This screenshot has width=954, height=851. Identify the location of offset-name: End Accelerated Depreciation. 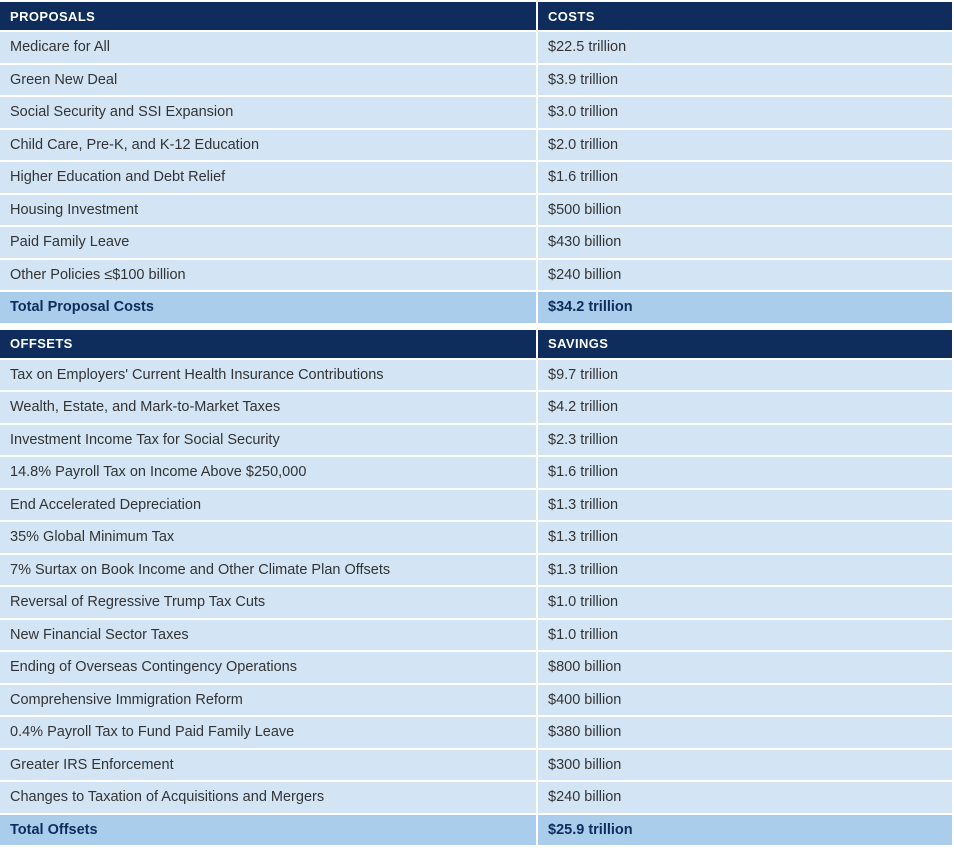
(269, 505).